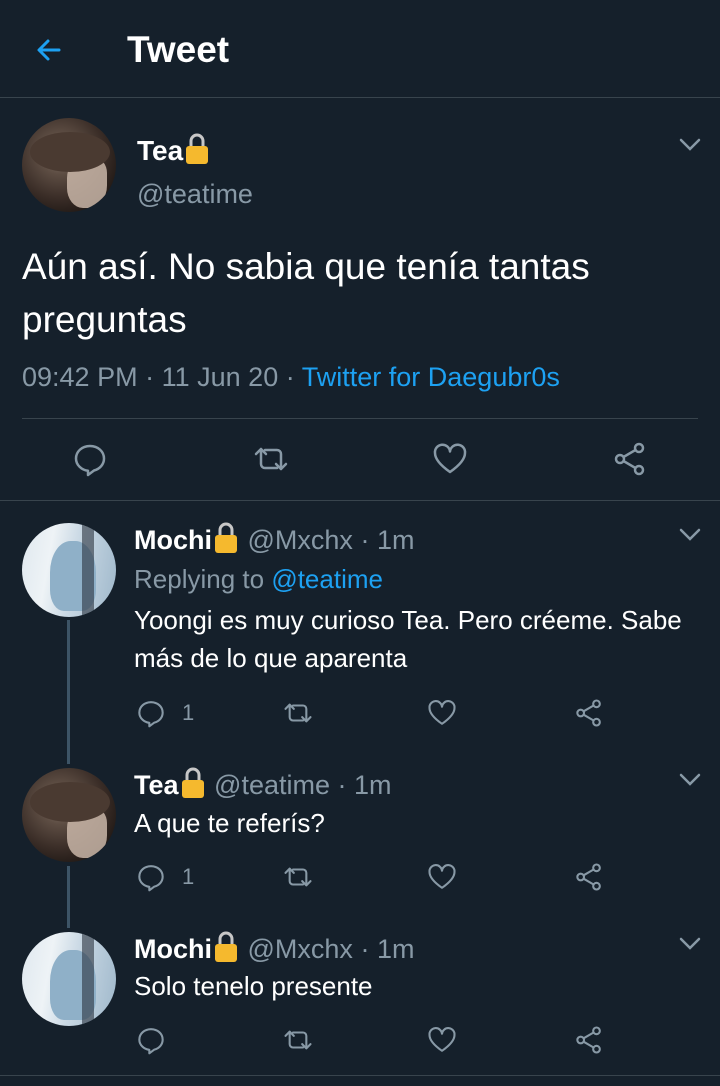  Describe the element at coordinates (220, 377) in the screenshot. I see `tweet-date: 11 Jun 20` at that location.